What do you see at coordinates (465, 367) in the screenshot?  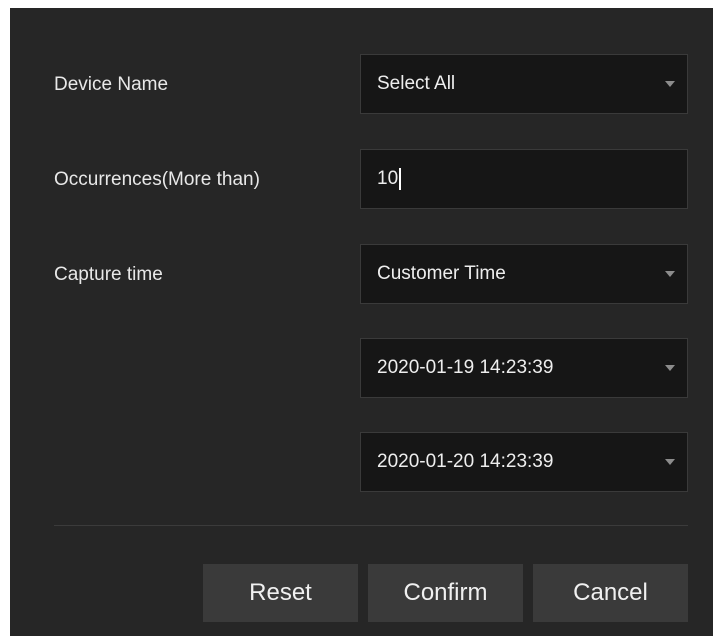 I see `start-time-value: 2020-01-19 14:23:39` at bounding box center [465, 367].